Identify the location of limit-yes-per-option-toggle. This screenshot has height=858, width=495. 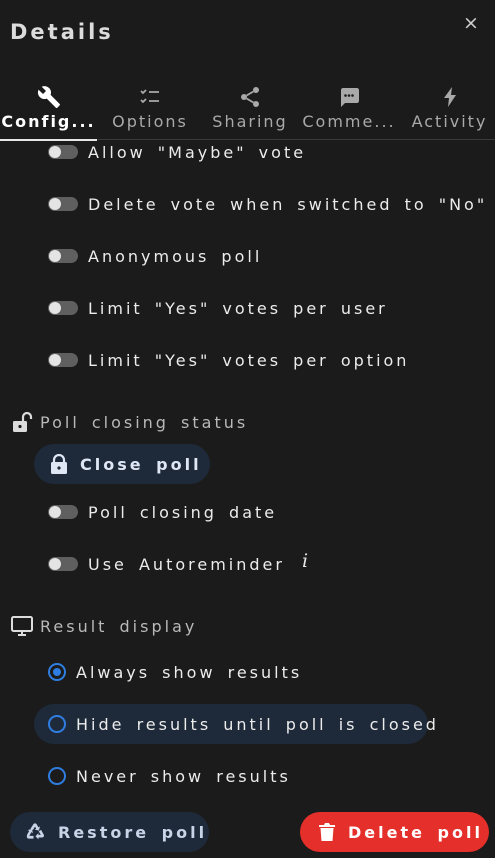
(63, 360).